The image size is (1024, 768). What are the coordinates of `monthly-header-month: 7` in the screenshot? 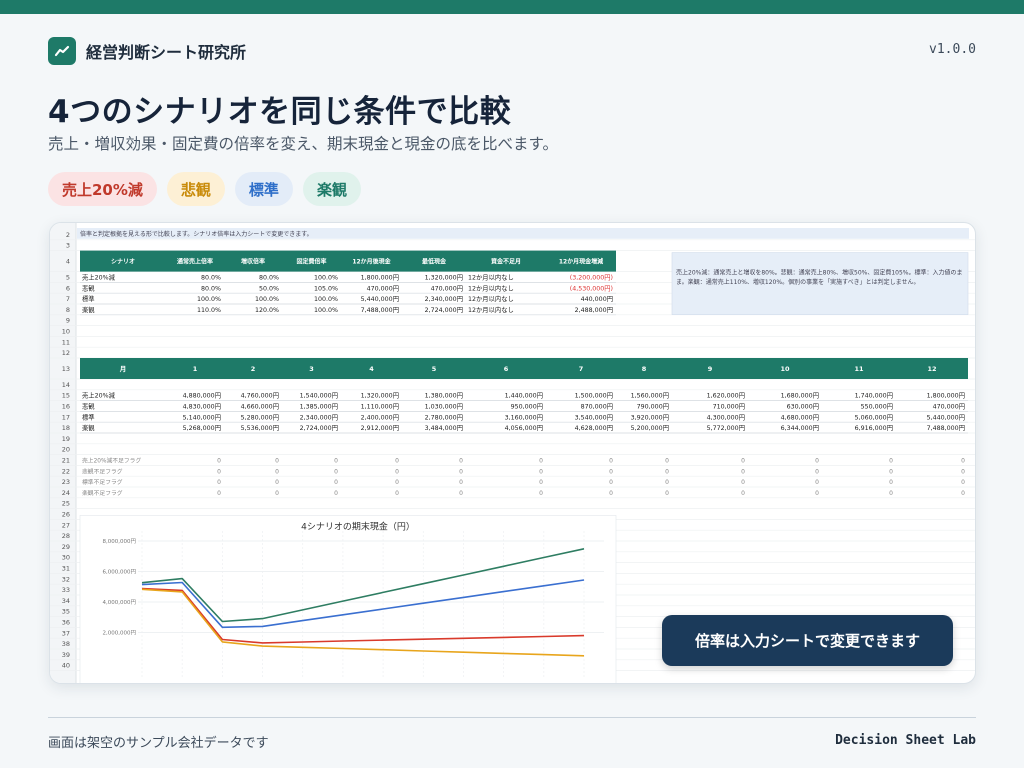 It's located at (581, 369).